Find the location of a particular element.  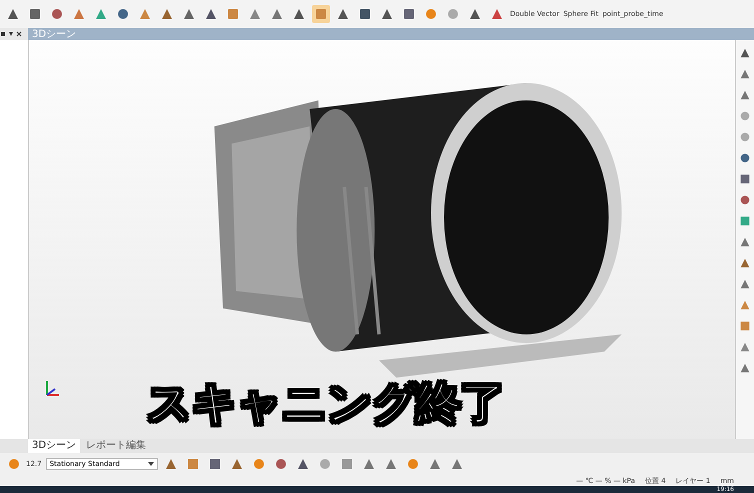

panel-controls-icon is located at coordinates (11, 34).